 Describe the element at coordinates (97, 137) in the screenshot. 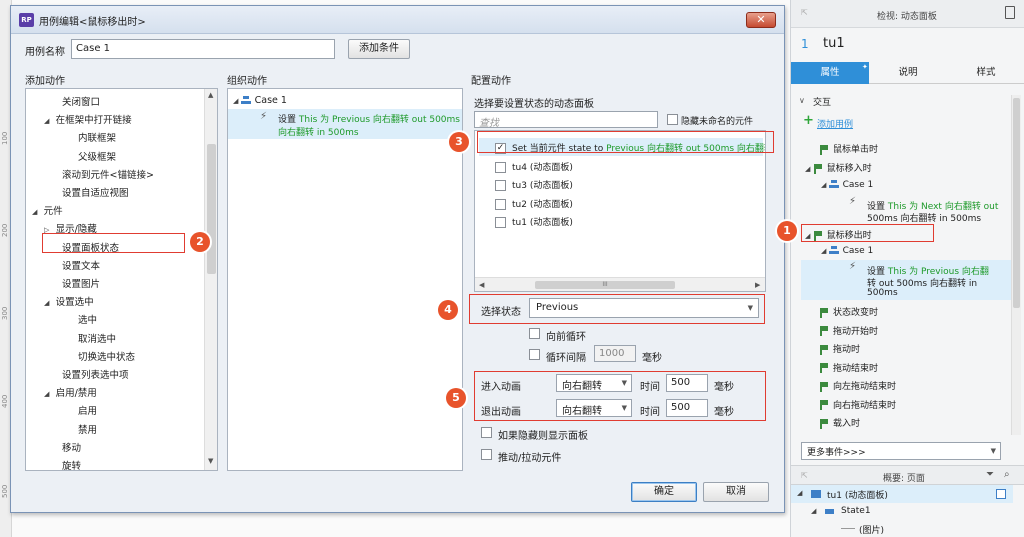

I see `action-tree-item: 内联框架` at that location.